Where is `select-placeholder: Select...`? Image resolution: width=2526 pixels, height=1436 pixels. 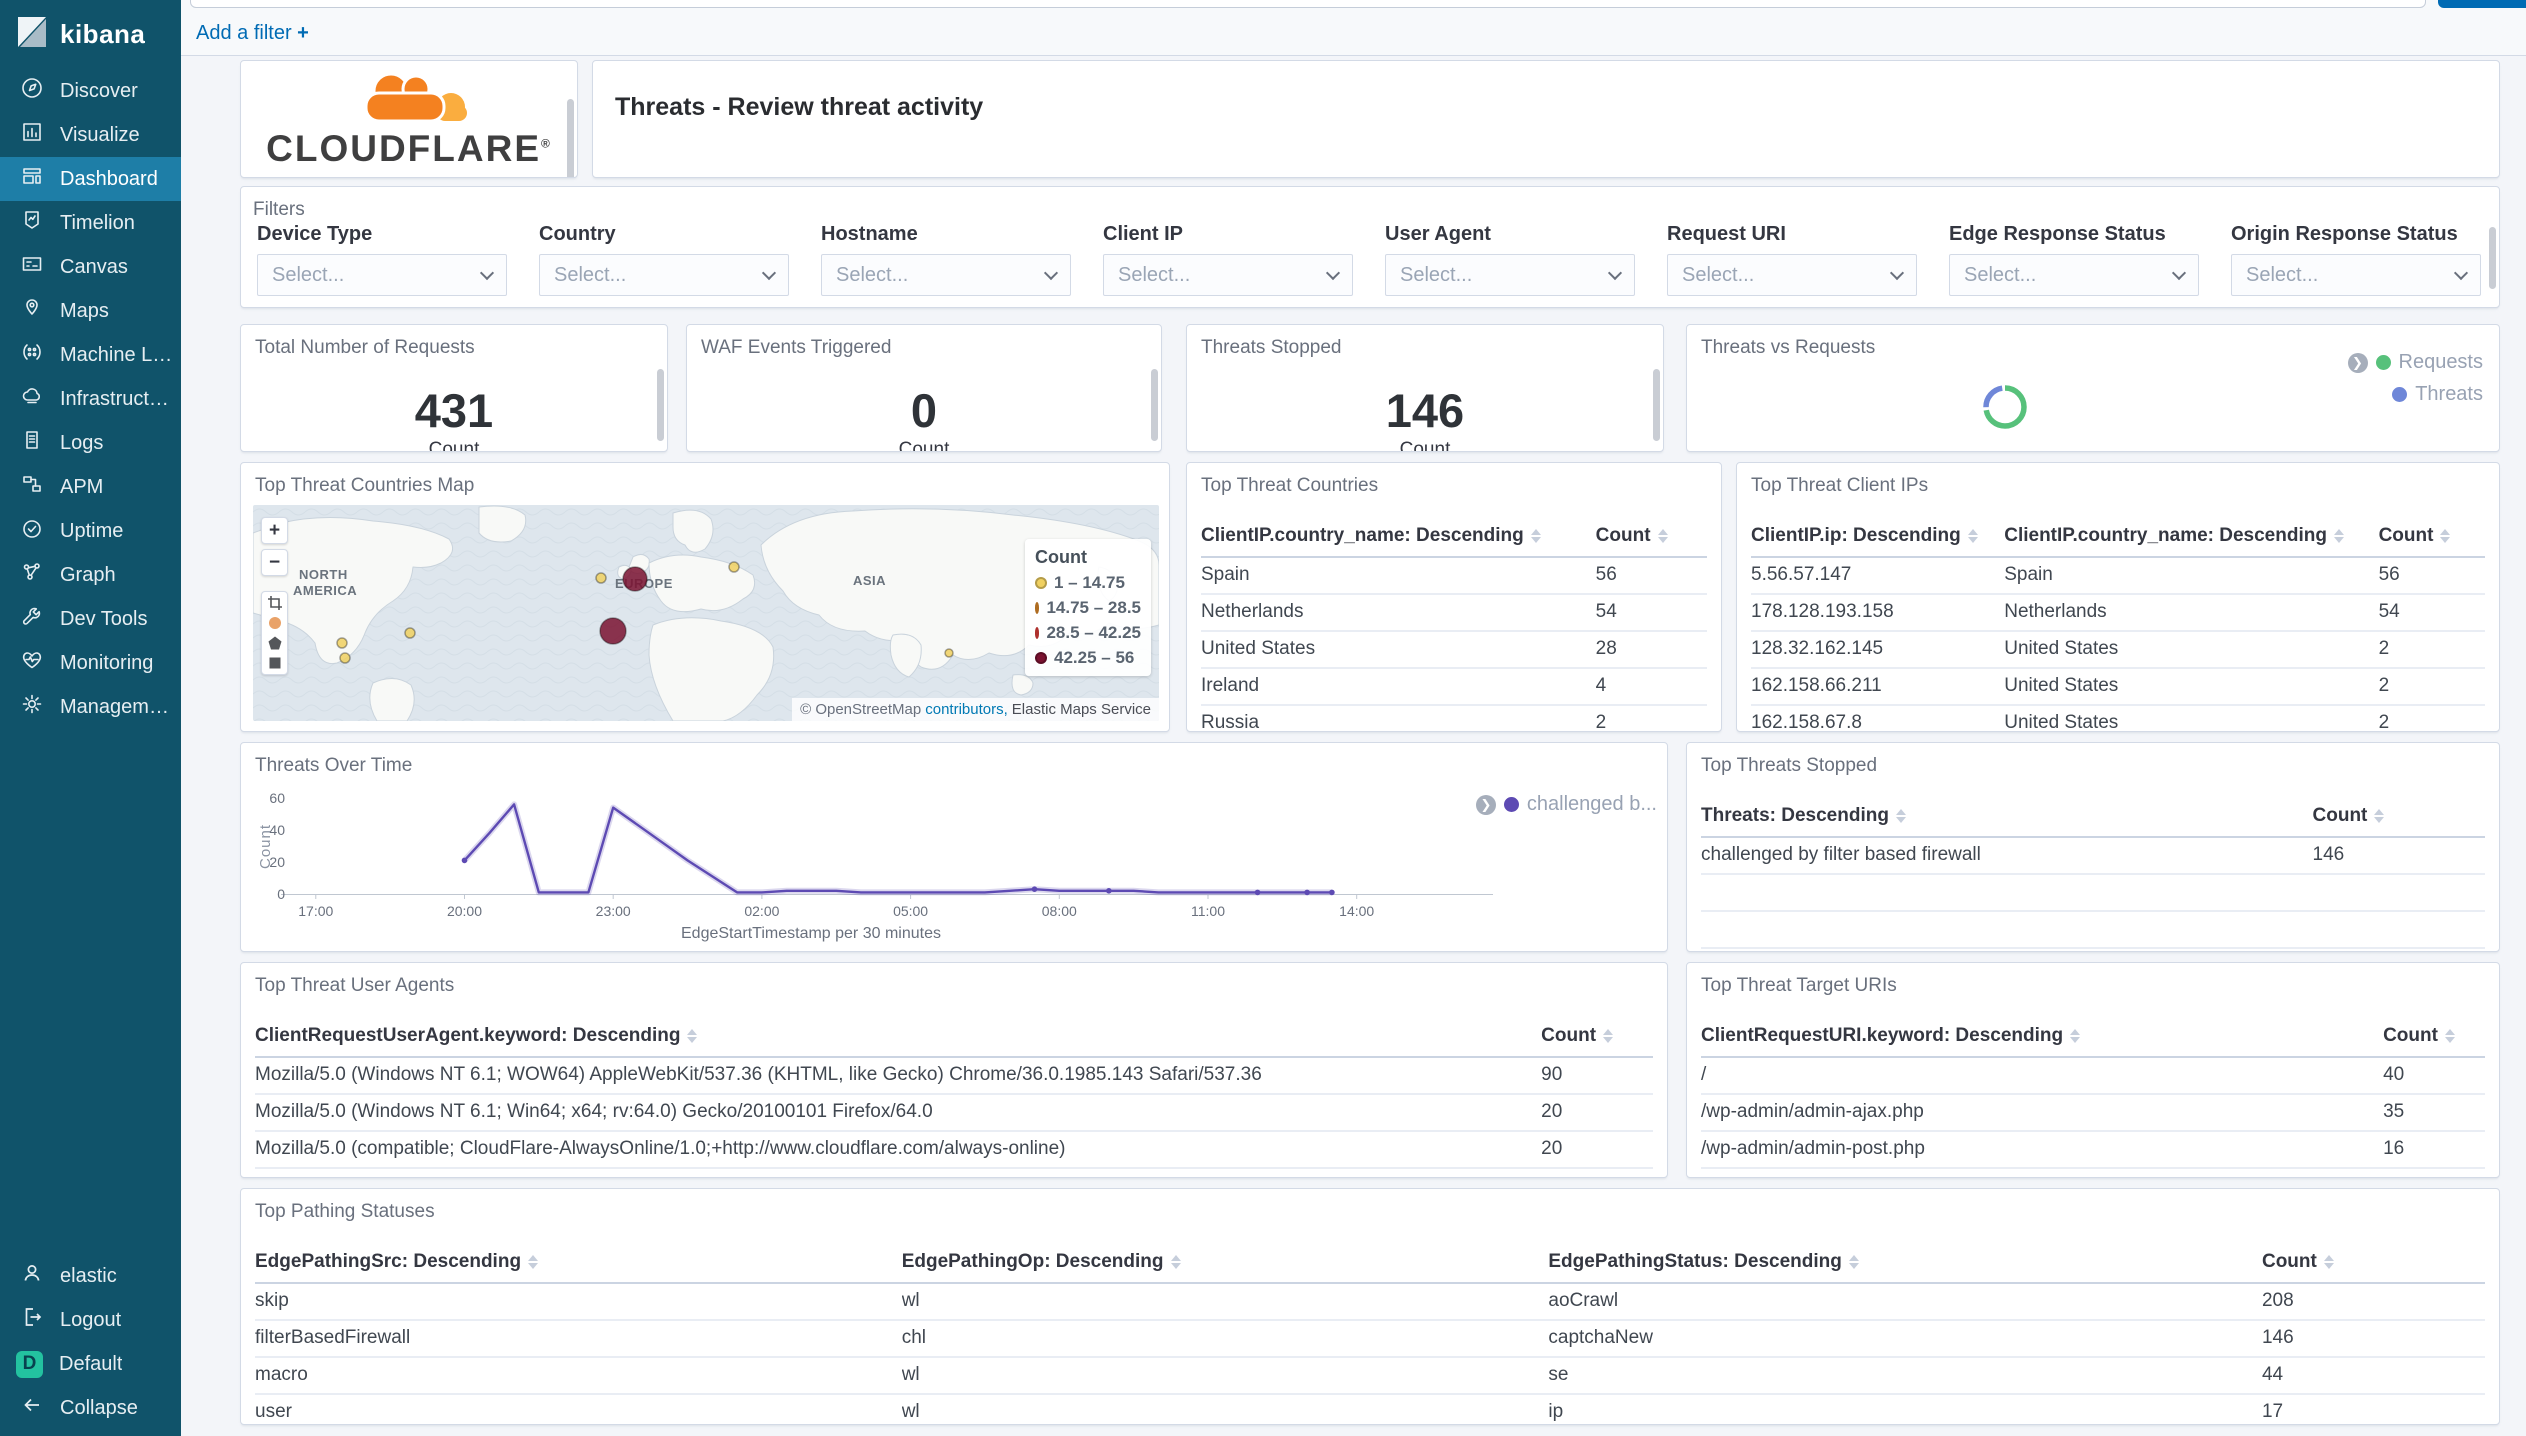
select-placeholder: Select... is located at coordinates (2000, 274).